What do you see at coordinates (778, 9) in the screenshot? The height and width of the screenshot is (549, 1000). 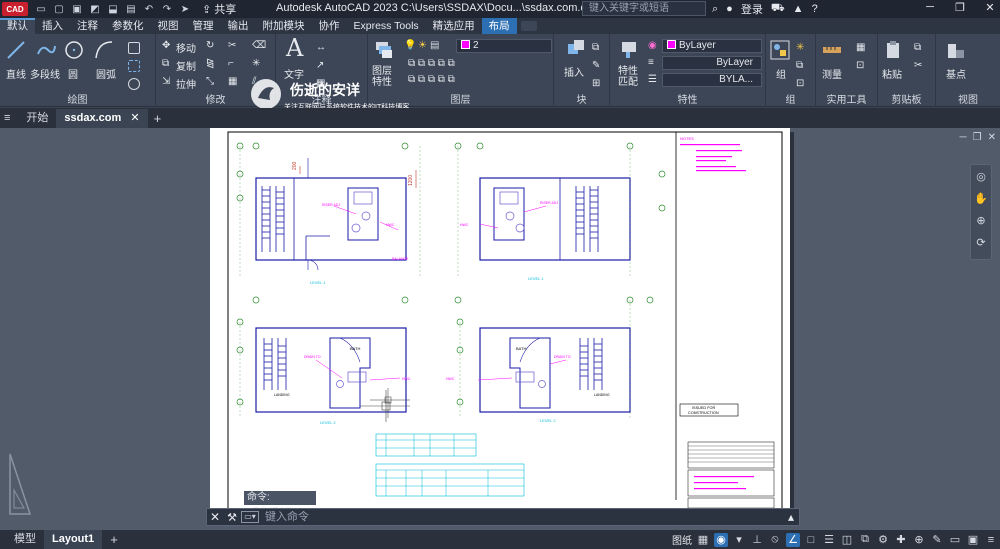 I see `cart-icon: ⛟` at bounding box center [778, 9].